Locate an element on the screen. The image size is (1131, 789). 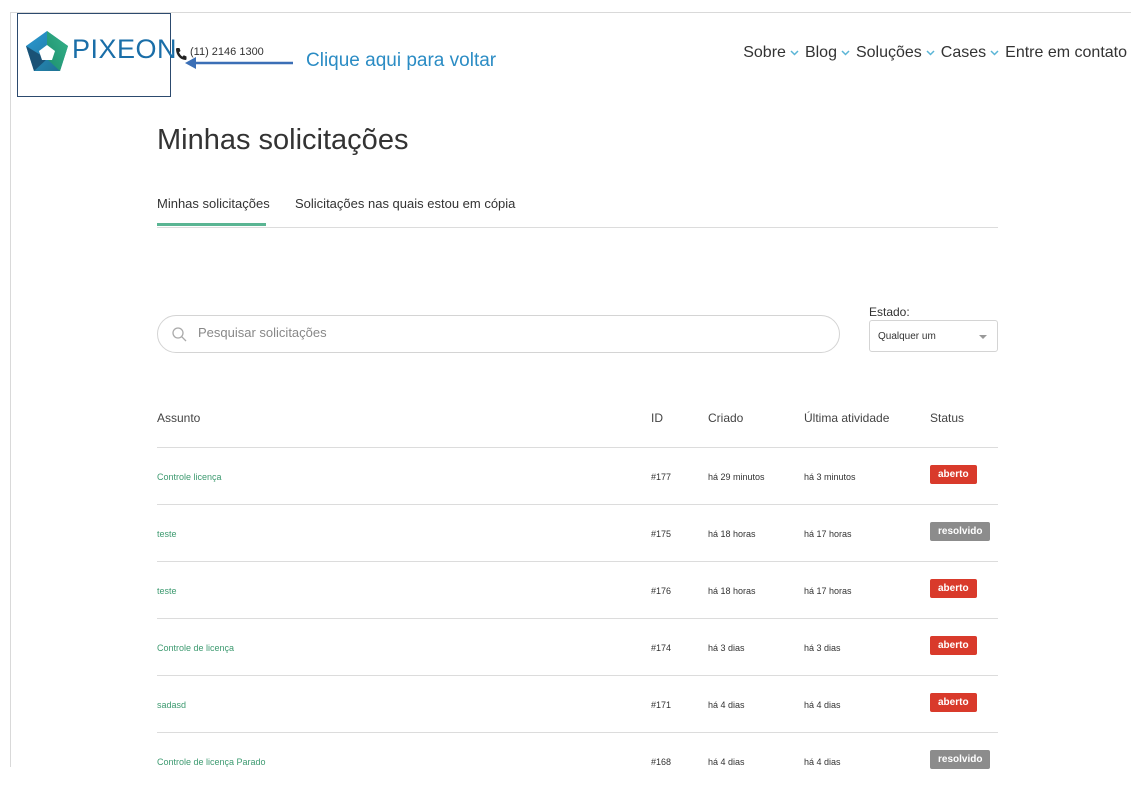
nav-item-label: Blog is located at coordinates (820, 52).